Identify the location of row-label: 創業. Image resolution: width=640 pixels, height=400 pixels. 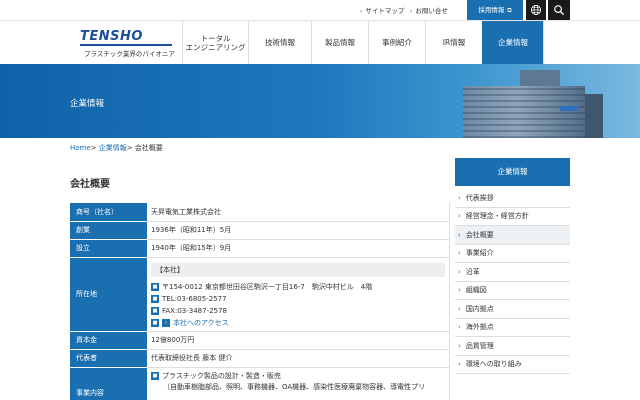
(108, 230).